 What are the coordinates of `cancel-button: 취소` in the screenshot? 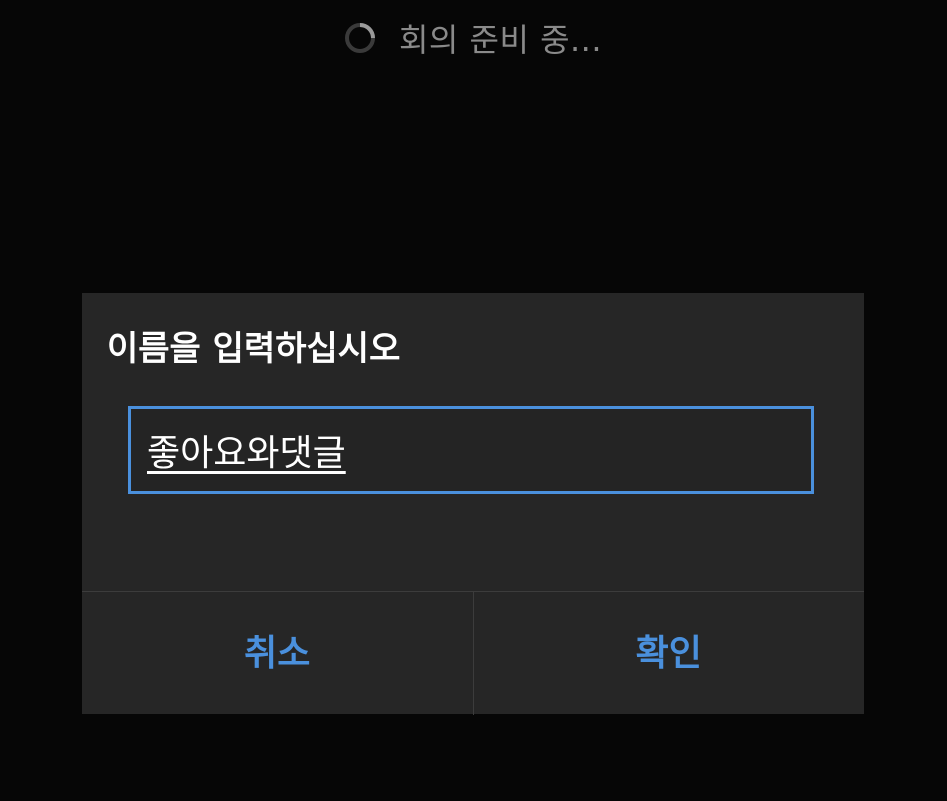 It's located at (277, 653).